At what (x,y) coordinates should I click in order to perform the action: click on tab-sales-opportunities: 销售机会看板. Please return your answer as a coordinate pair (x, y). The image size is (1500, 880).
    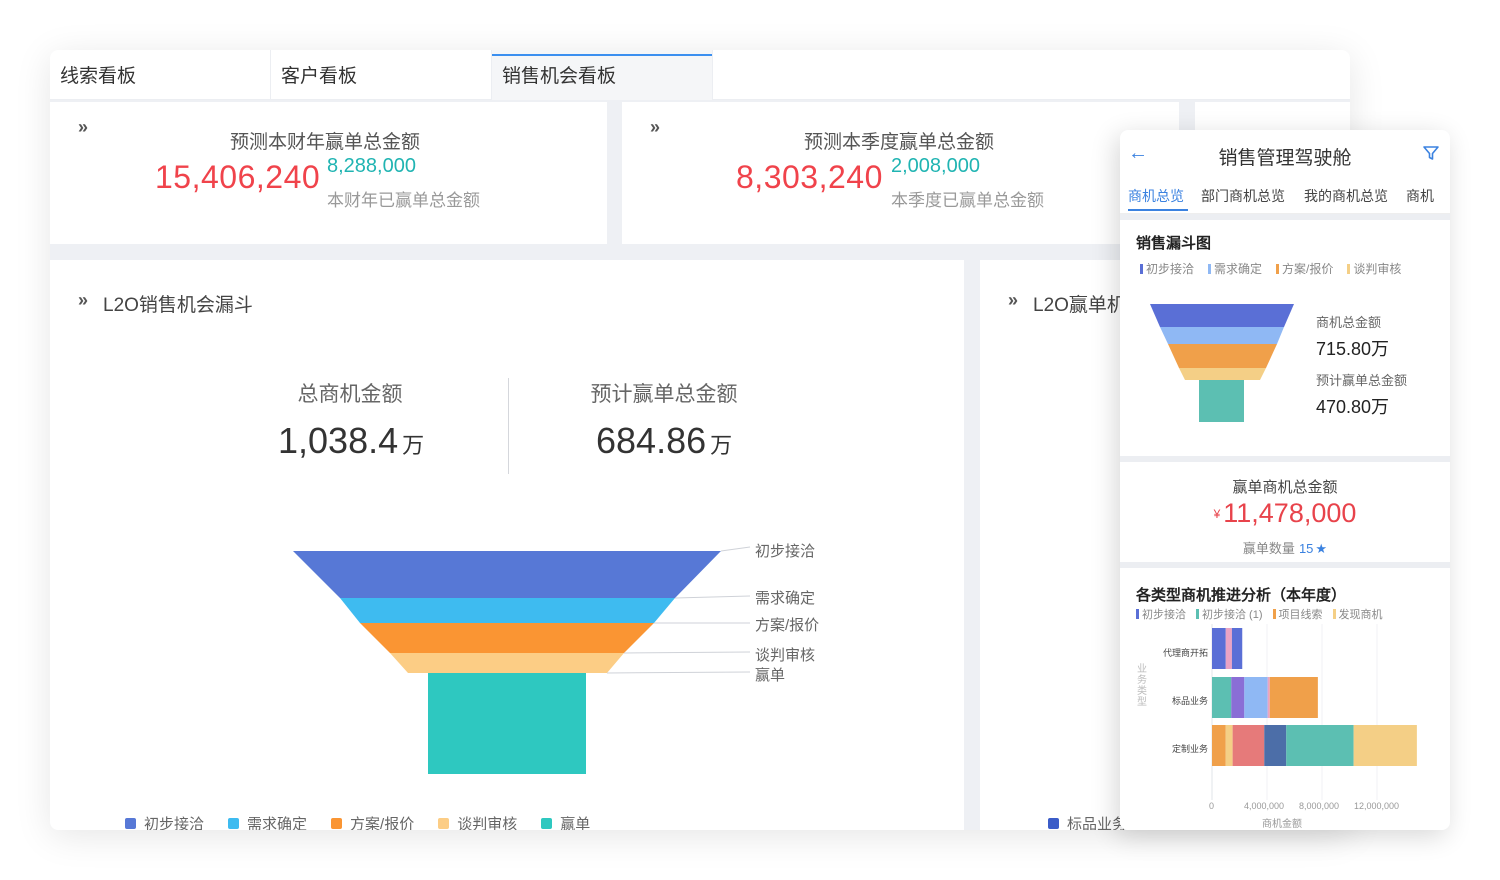
    Looking at the image, I should click on (602, 75).